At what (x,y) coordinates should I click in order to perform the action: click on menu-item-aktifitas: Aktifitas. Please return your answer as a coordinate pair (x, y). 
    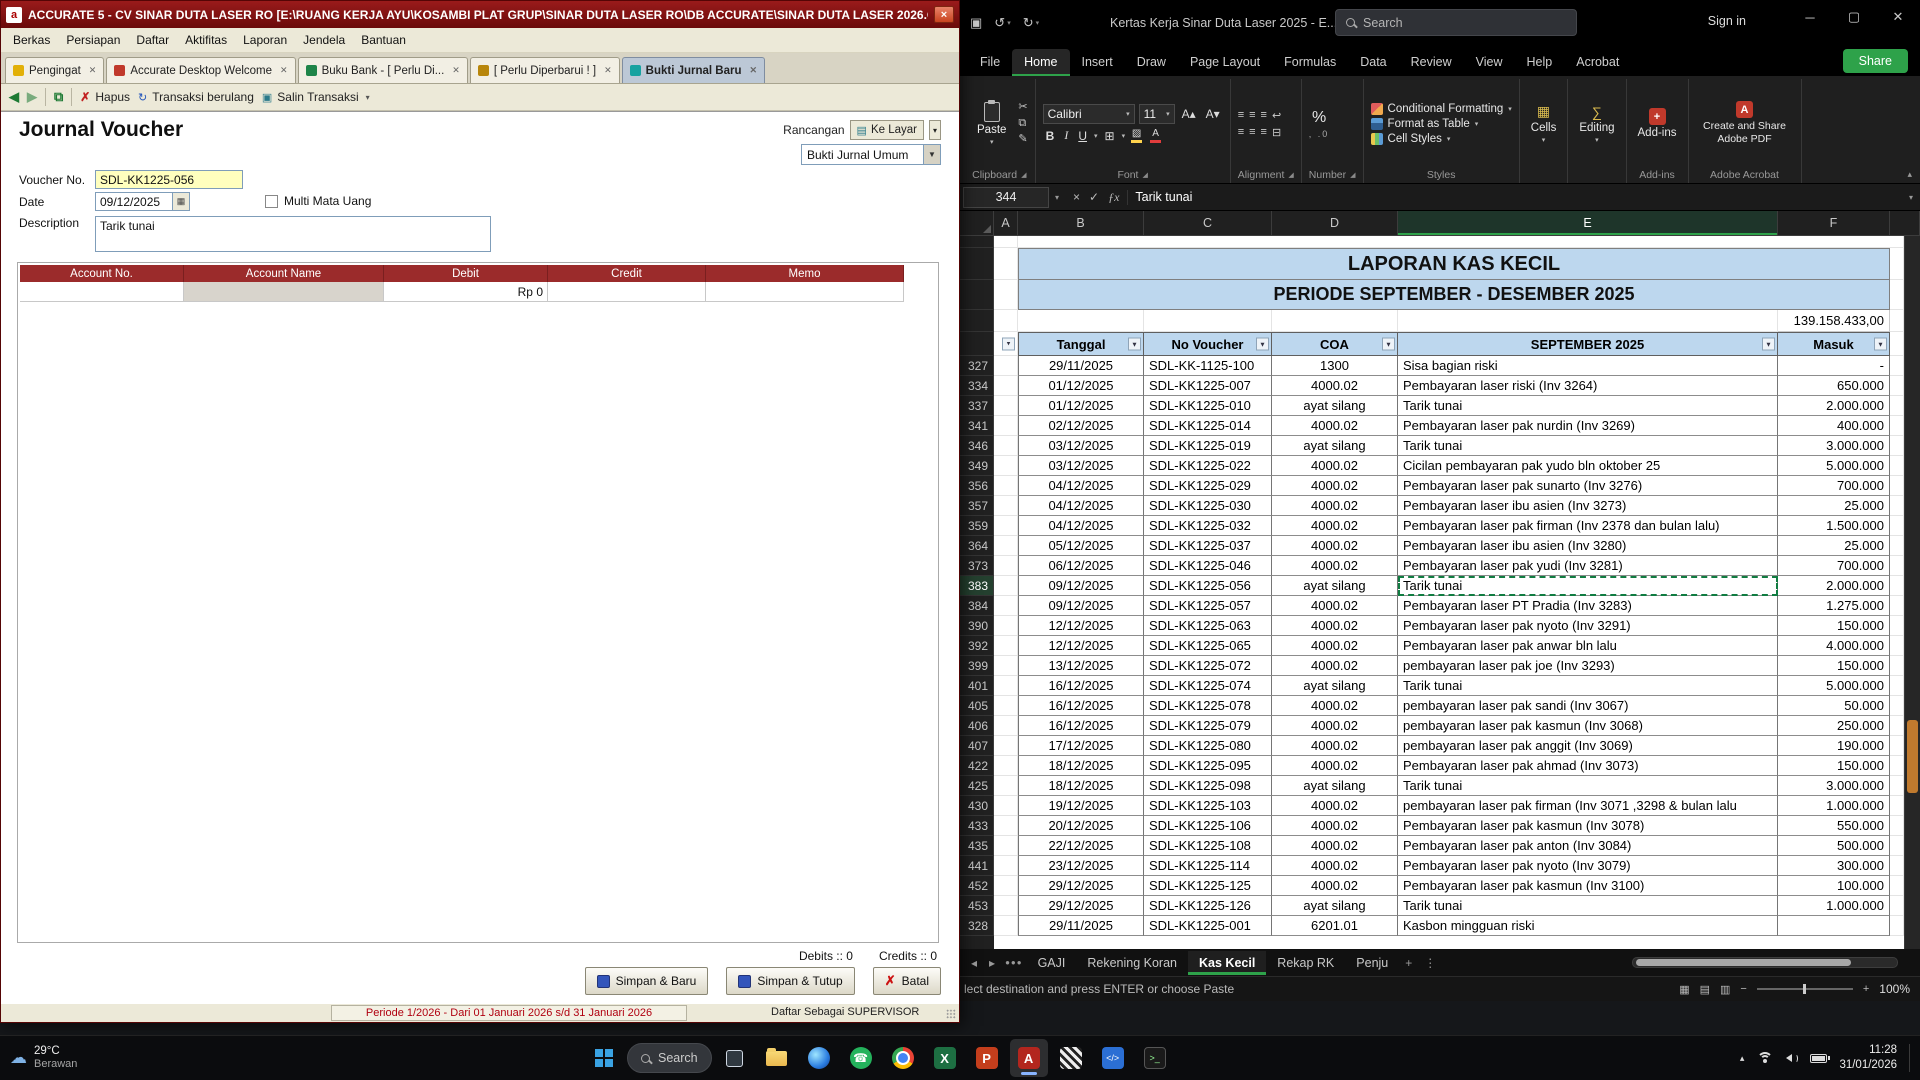
    Looking at the image, I should click on (206, 40).